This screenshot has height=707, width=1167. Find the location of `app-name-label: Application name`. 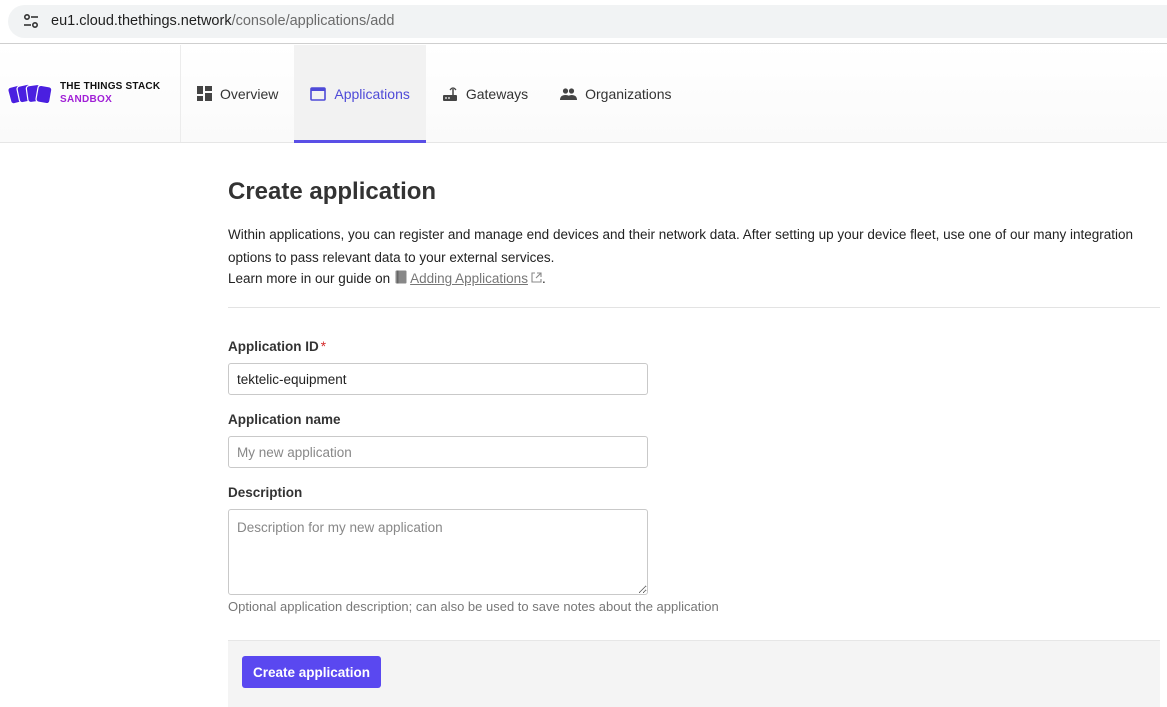

app-name-label: Application name is located at coordinates (284, 419).